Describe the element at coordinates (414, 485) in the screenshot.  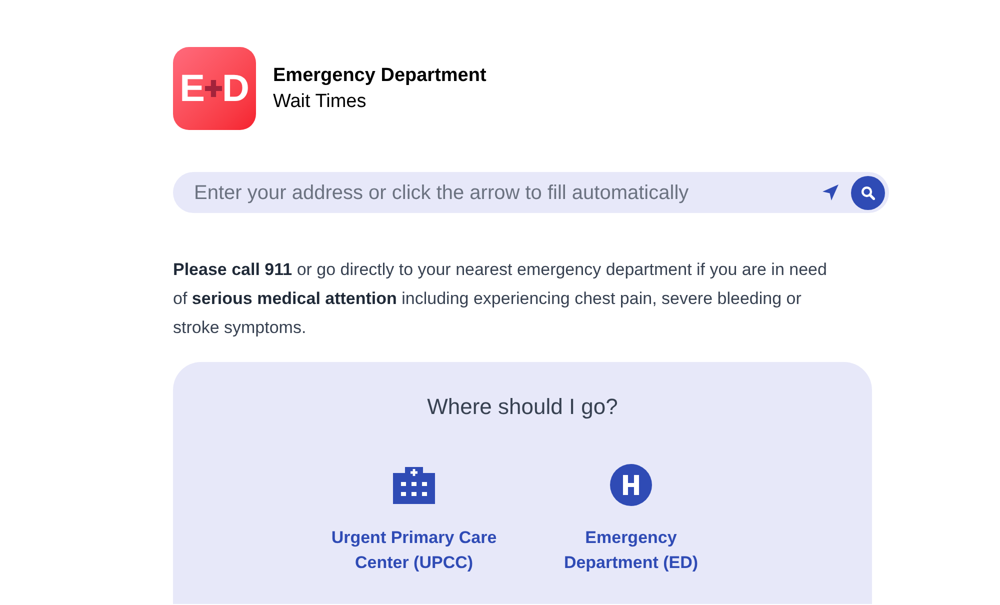
I see `hospital-building-icon` at that location.